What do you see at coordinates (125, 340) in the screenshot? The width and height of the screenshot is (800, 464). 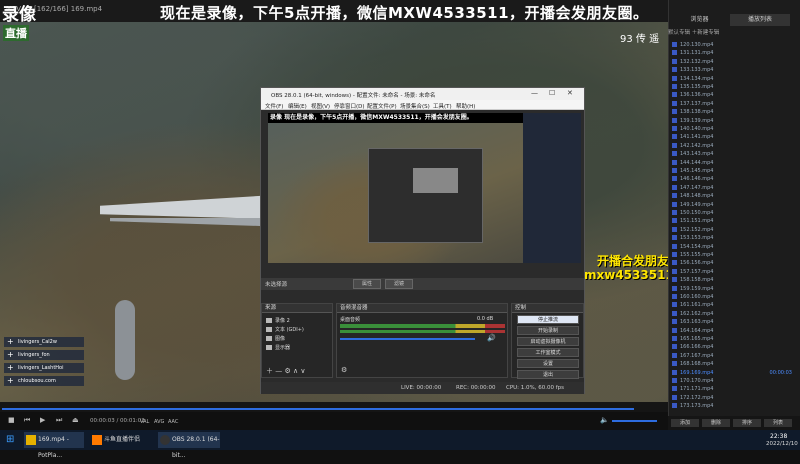 I see `plane-fuselage` at bounding box center [125, 340].